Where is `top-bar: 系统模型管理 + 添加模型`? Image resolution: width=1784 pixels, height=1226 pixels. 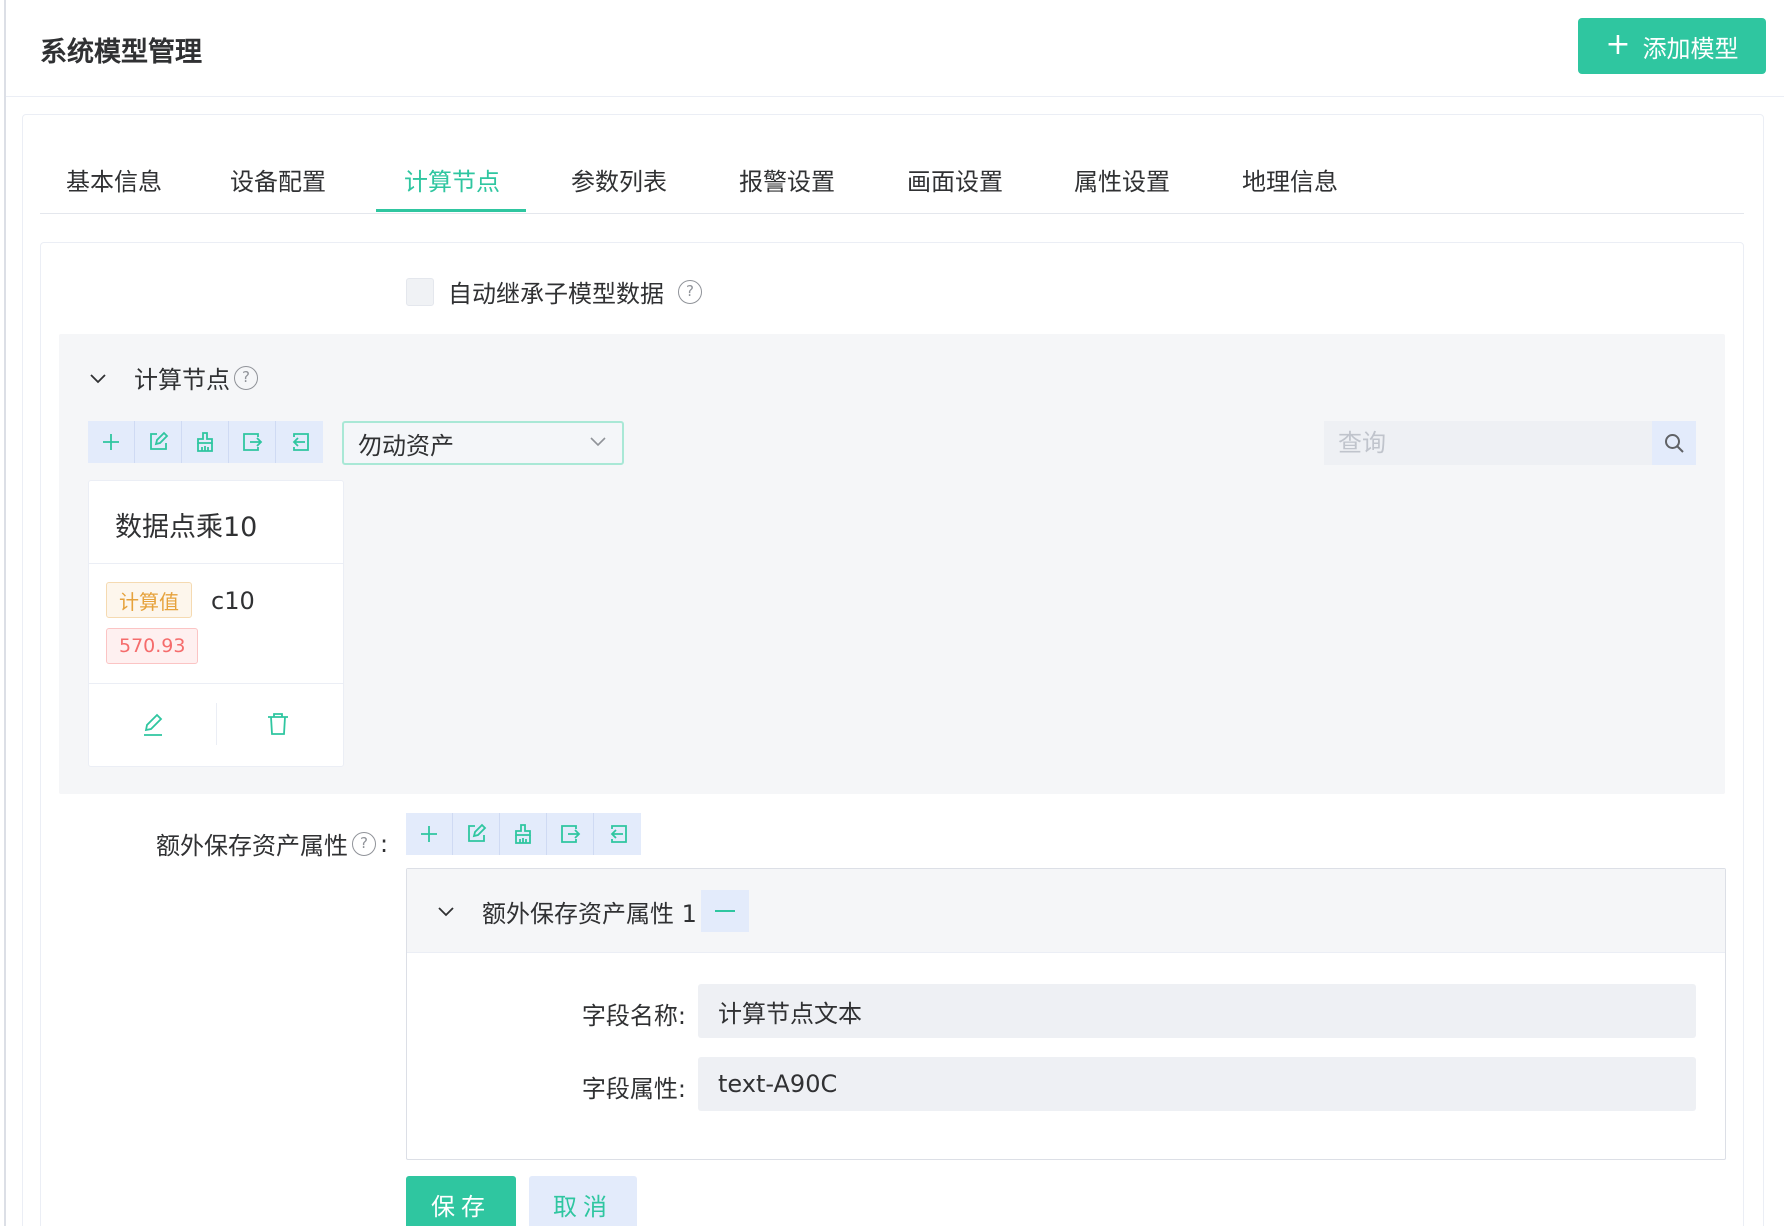
top-bar: 系统模型管理 + 添加模型 is located at coordinates (895, 48).